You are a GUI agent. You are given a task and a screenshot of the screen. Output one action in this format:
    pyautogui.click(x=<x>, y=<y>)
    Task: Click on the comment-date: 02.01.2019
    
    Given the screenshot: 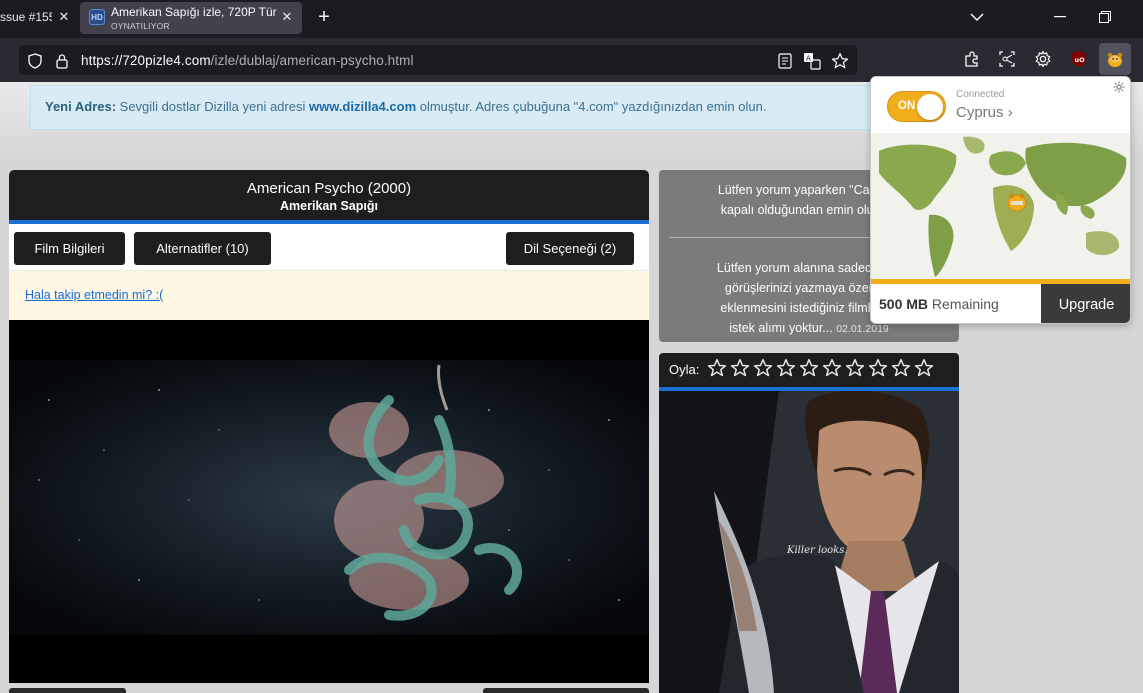 What is the action you would take?
    pyautogui.click(x=862, y=329)
    